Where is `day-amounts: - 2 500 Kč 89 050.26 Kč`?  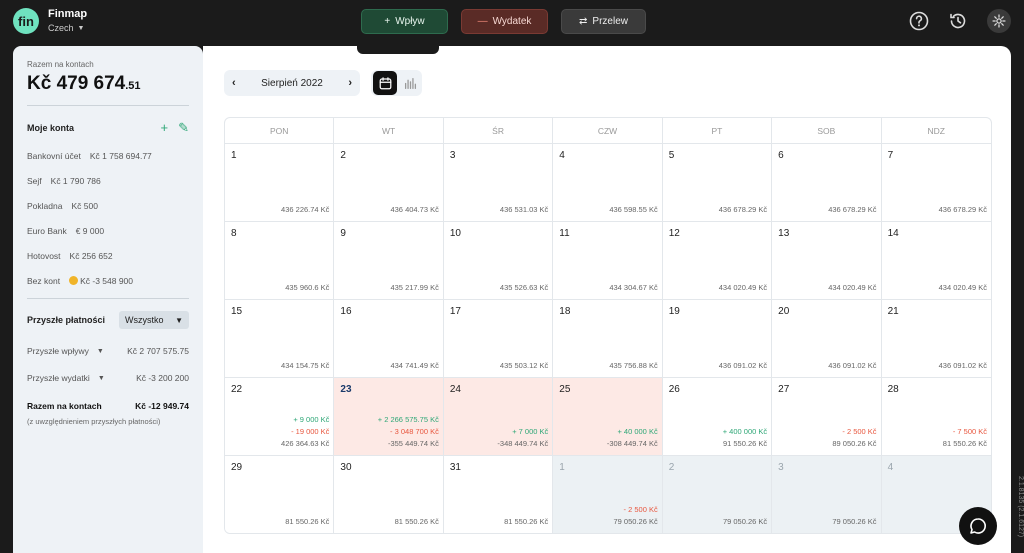
day-amounts: - 2 500 Kč 89 050.26 Kč is located at coordinates (854, 438).